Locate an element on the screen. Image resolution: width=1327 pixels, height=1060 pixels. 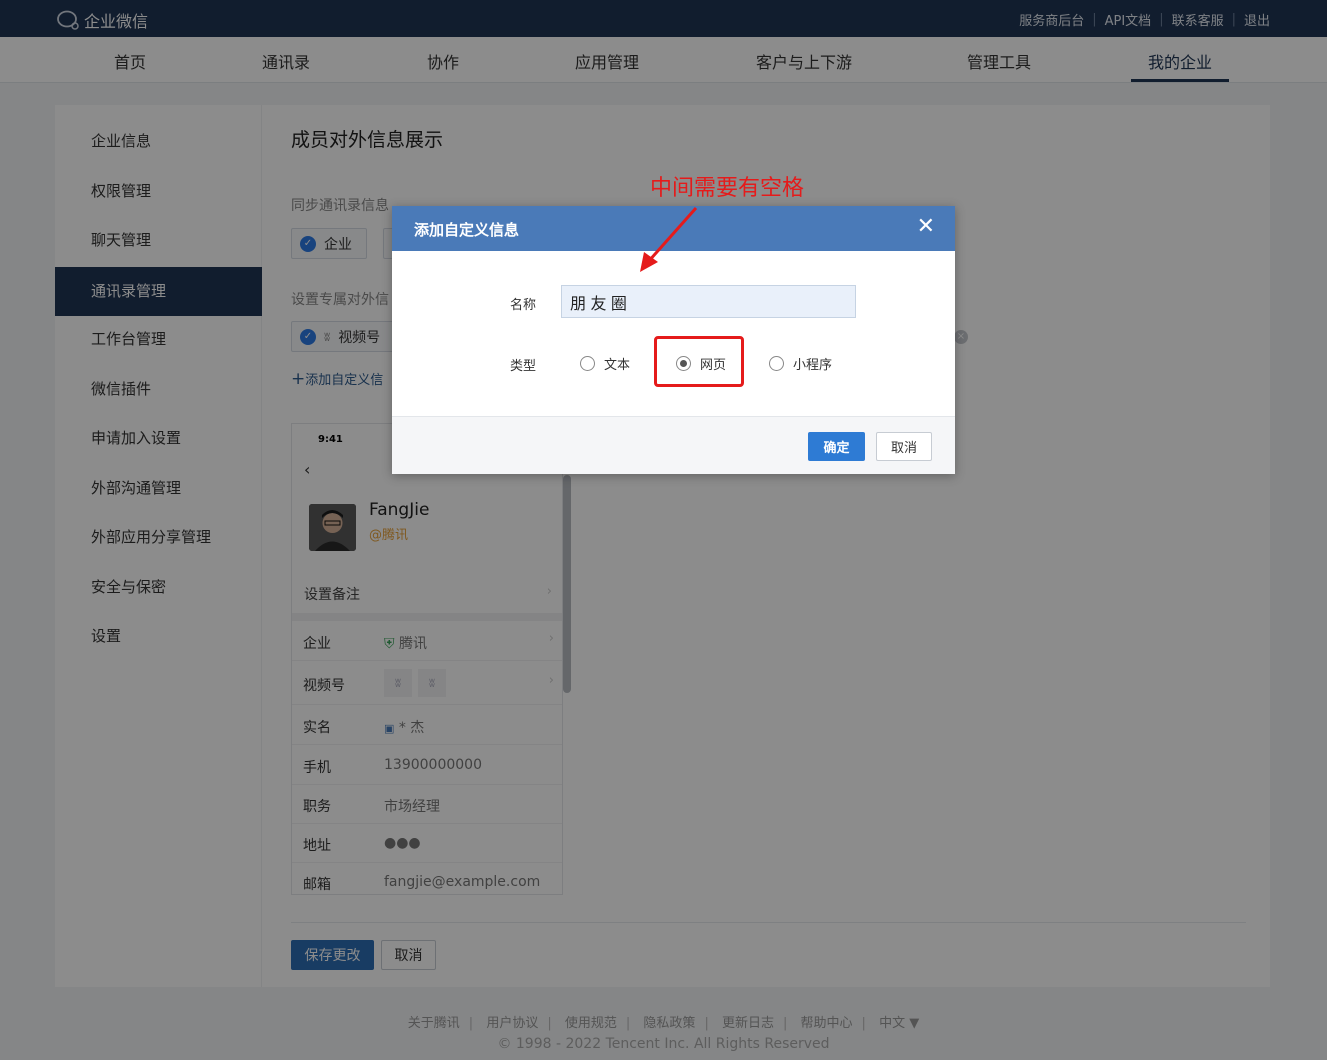
radio-mini-program: 小程序 is located at coordinates (800, 363).